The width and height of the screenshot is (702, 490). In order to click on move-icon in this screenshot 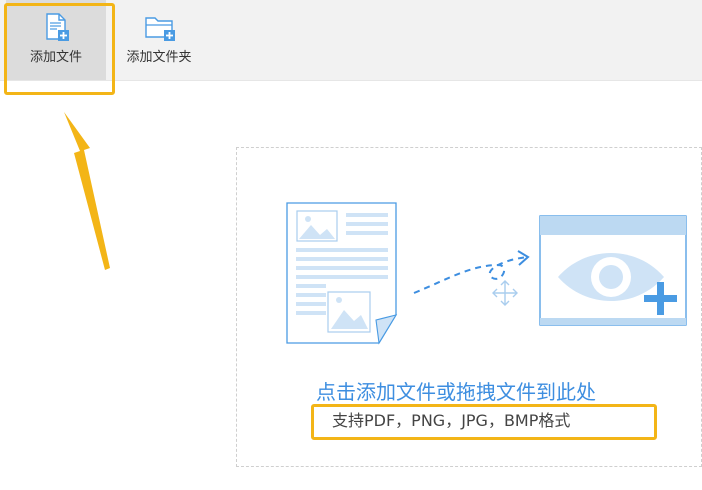, I will do `click(505, 293)`.